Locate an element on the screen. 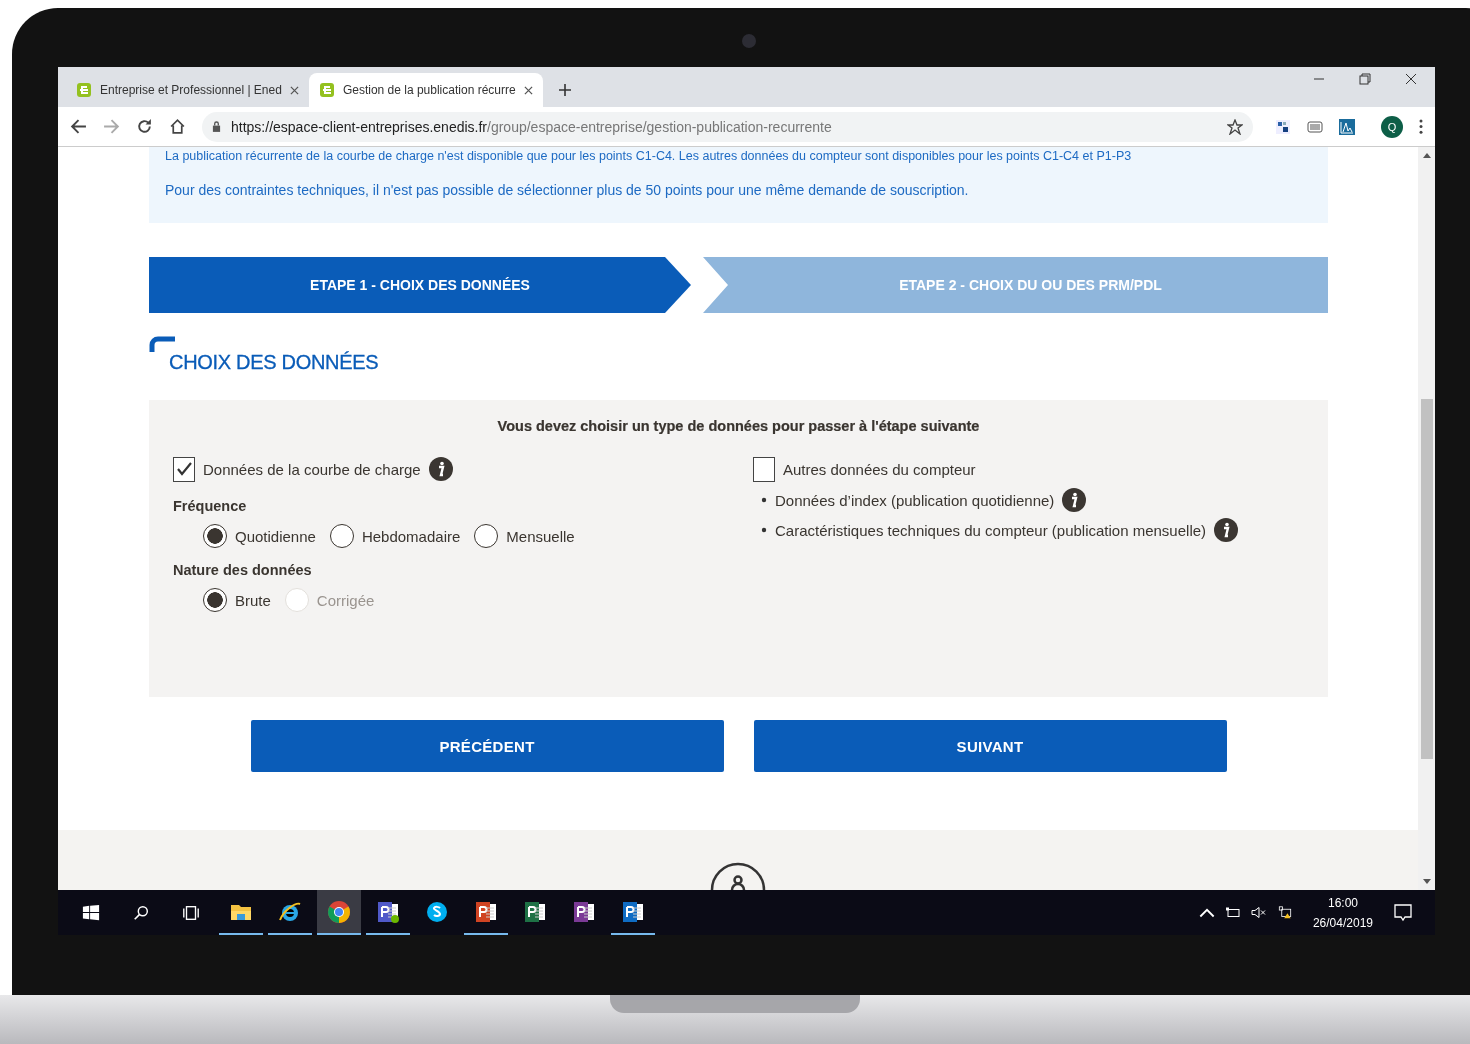 The width and height of the screenshot is (1470, 1044). clock-time: 16:00 is located at coordinates (1342, 903).